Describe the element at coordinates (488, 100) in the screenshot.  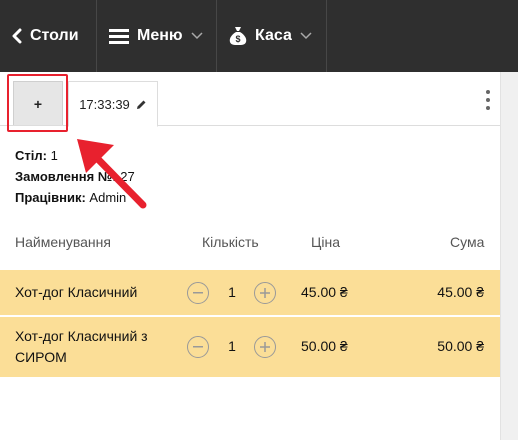
I see `kebab-icon` at that location.